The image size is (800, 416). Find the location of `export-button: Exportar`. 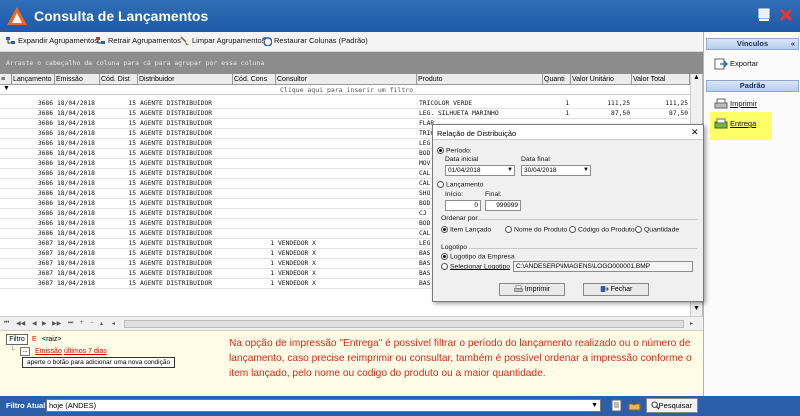

export-button: Exportar is located at coordinates (736, 64).